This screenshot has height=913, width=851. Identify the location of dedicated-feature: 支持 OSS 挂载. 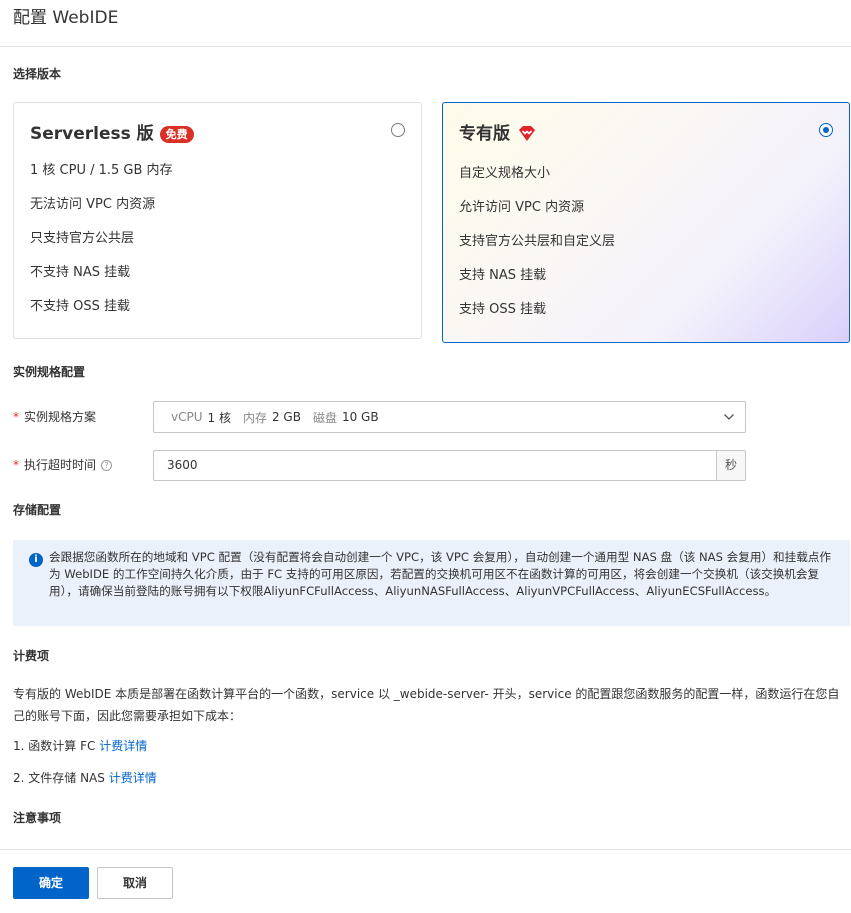
(503, 309).